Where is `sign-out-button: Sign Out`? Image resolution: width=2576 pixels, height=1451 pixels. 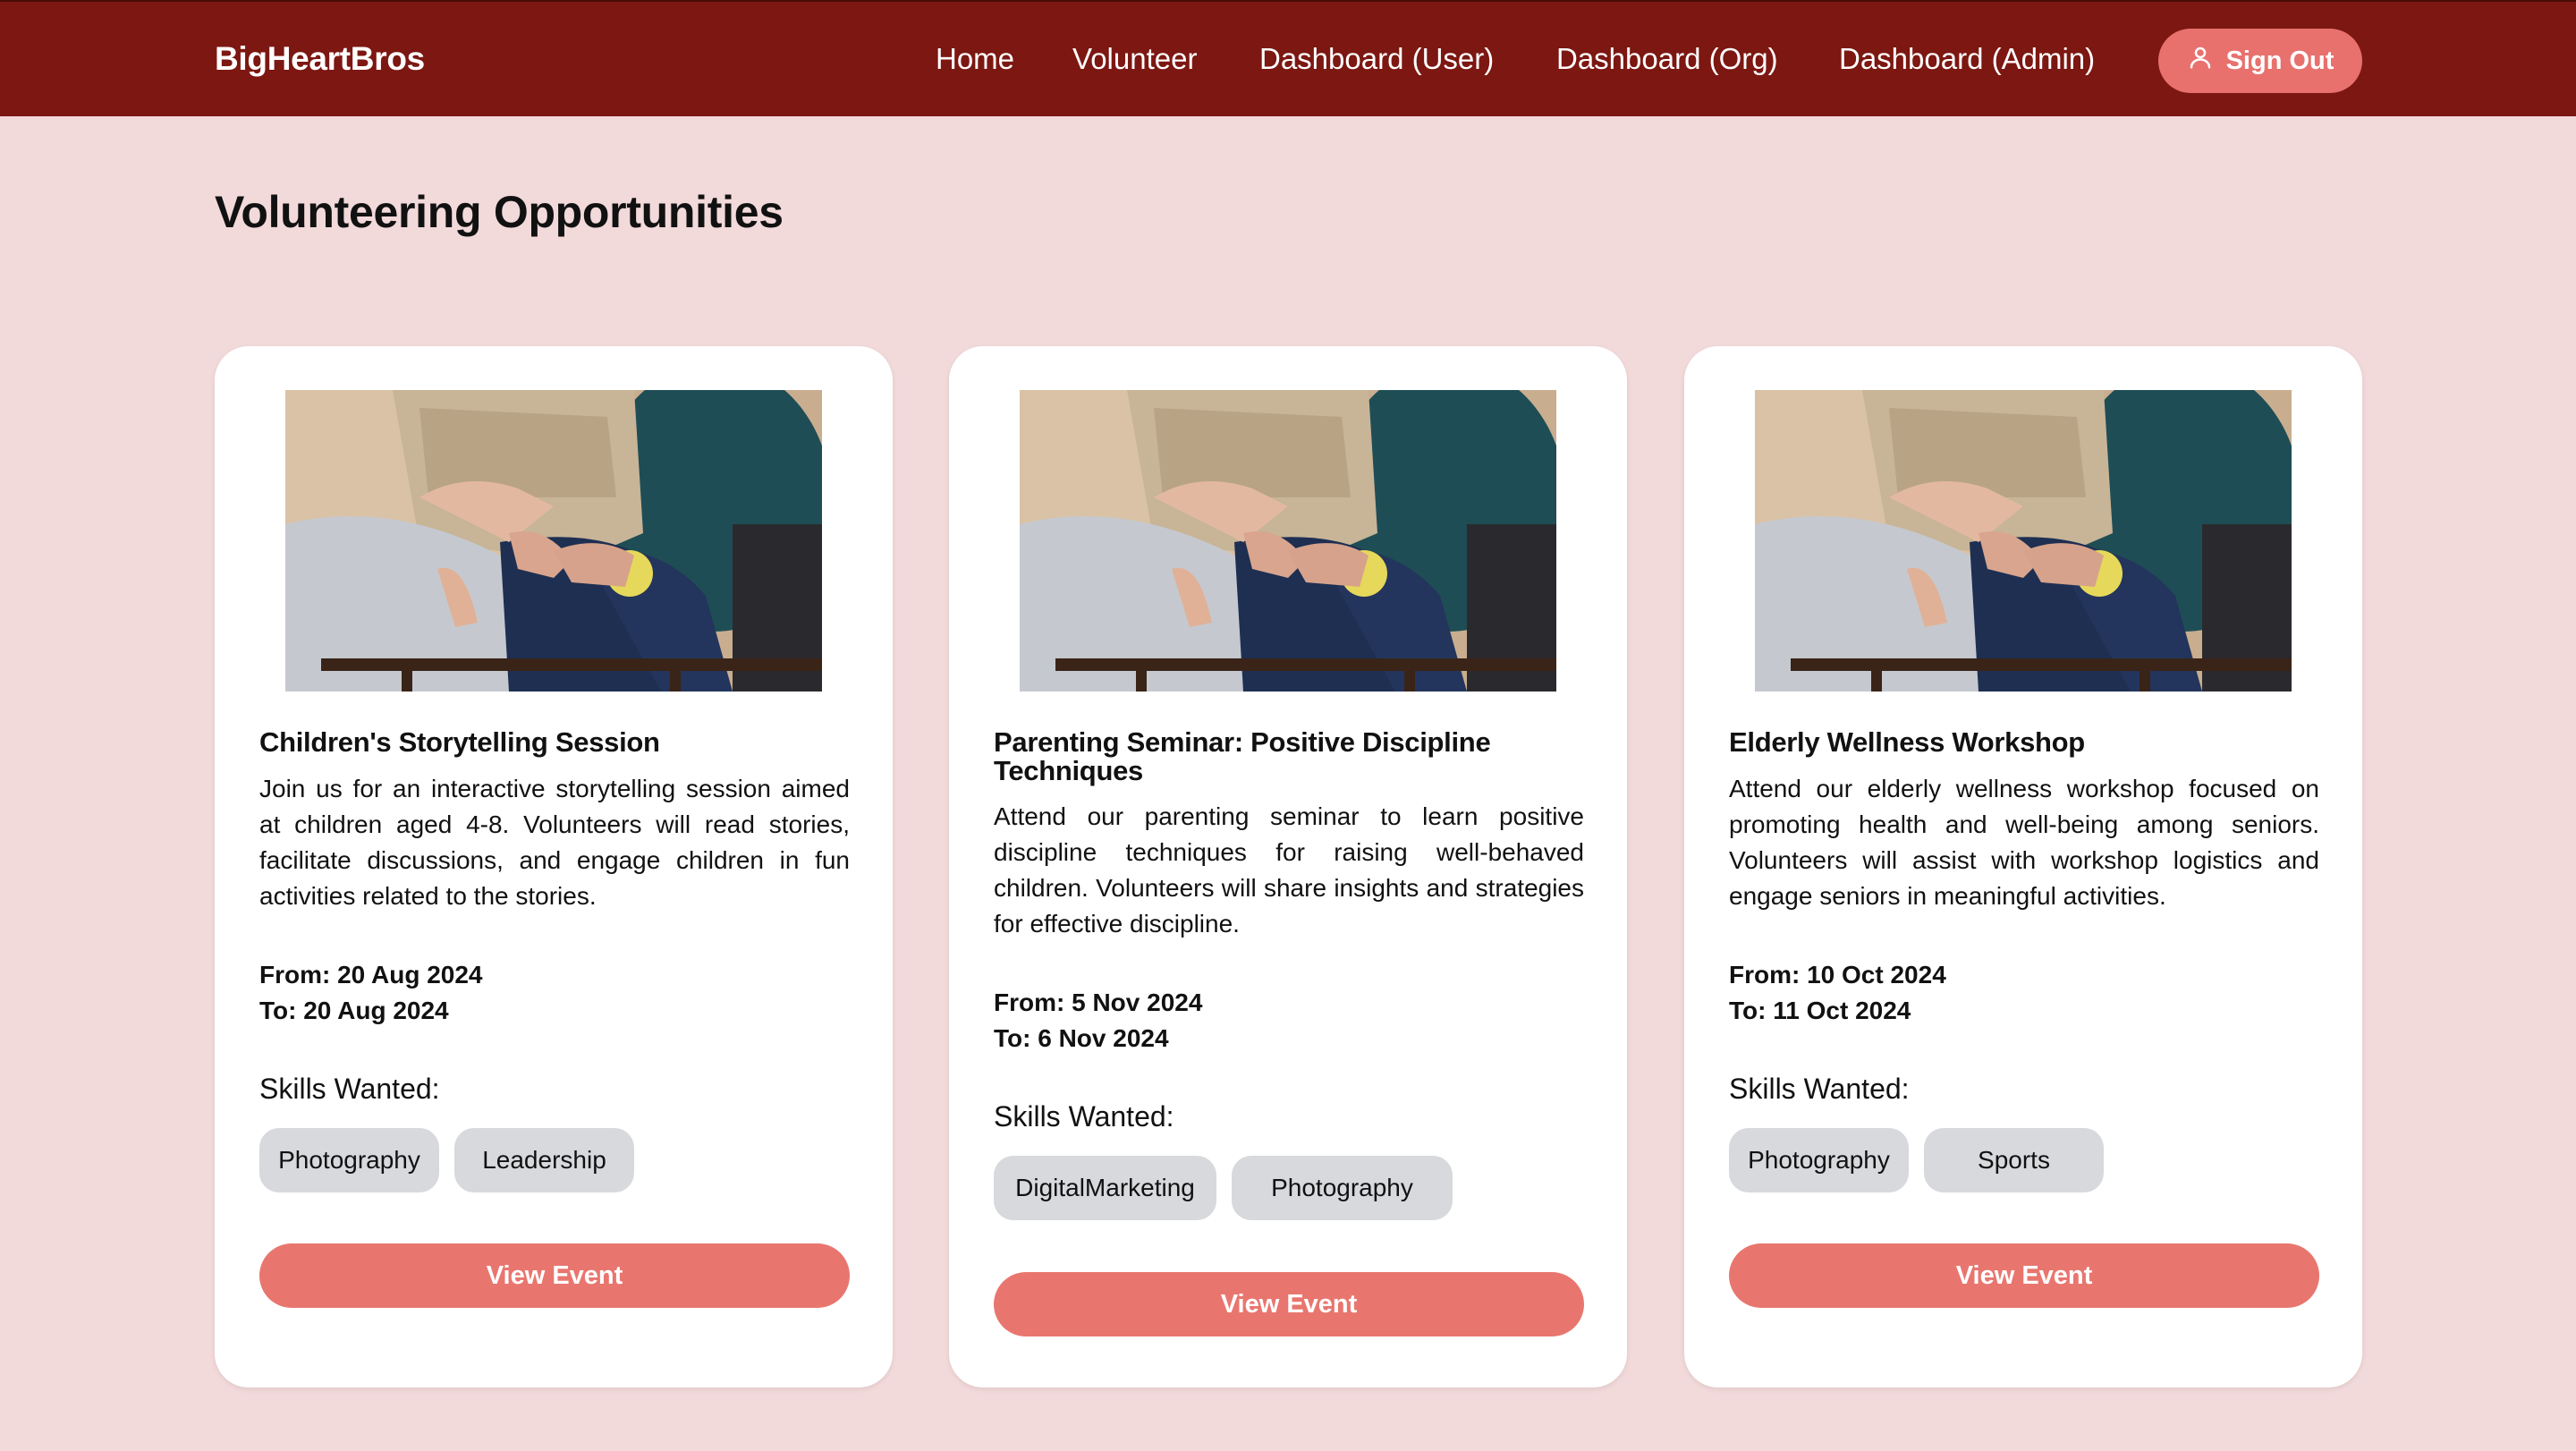 sign-out-button: Sign Out is located at coordinates (2260, 61).